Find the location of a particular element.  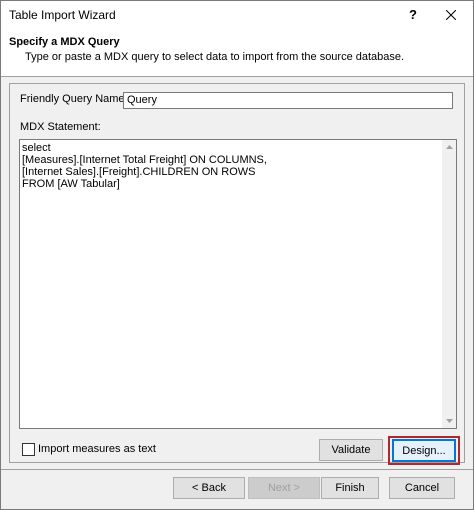

import-measures-as-text-checkbox is located at coordinates (28, 449).